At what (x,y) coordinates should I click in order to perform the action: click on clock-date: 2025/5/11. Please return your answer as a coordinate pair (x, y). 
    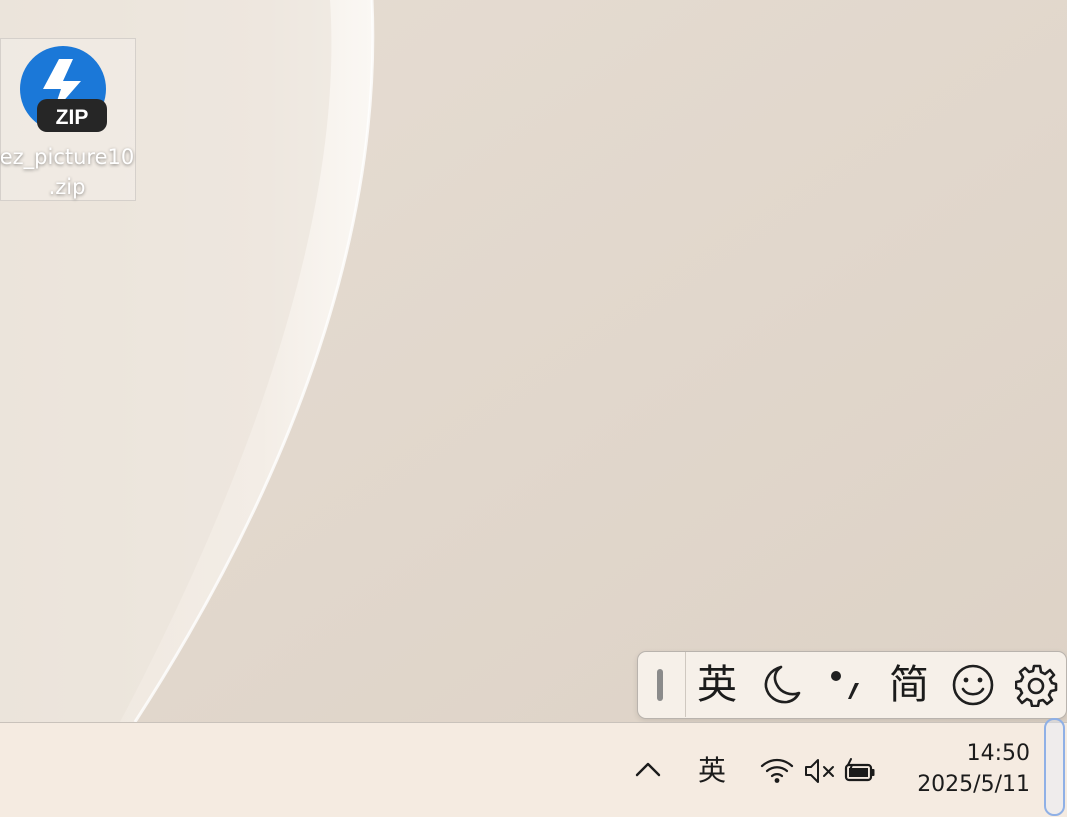
    Looking at the image, I should click on (973, 784).